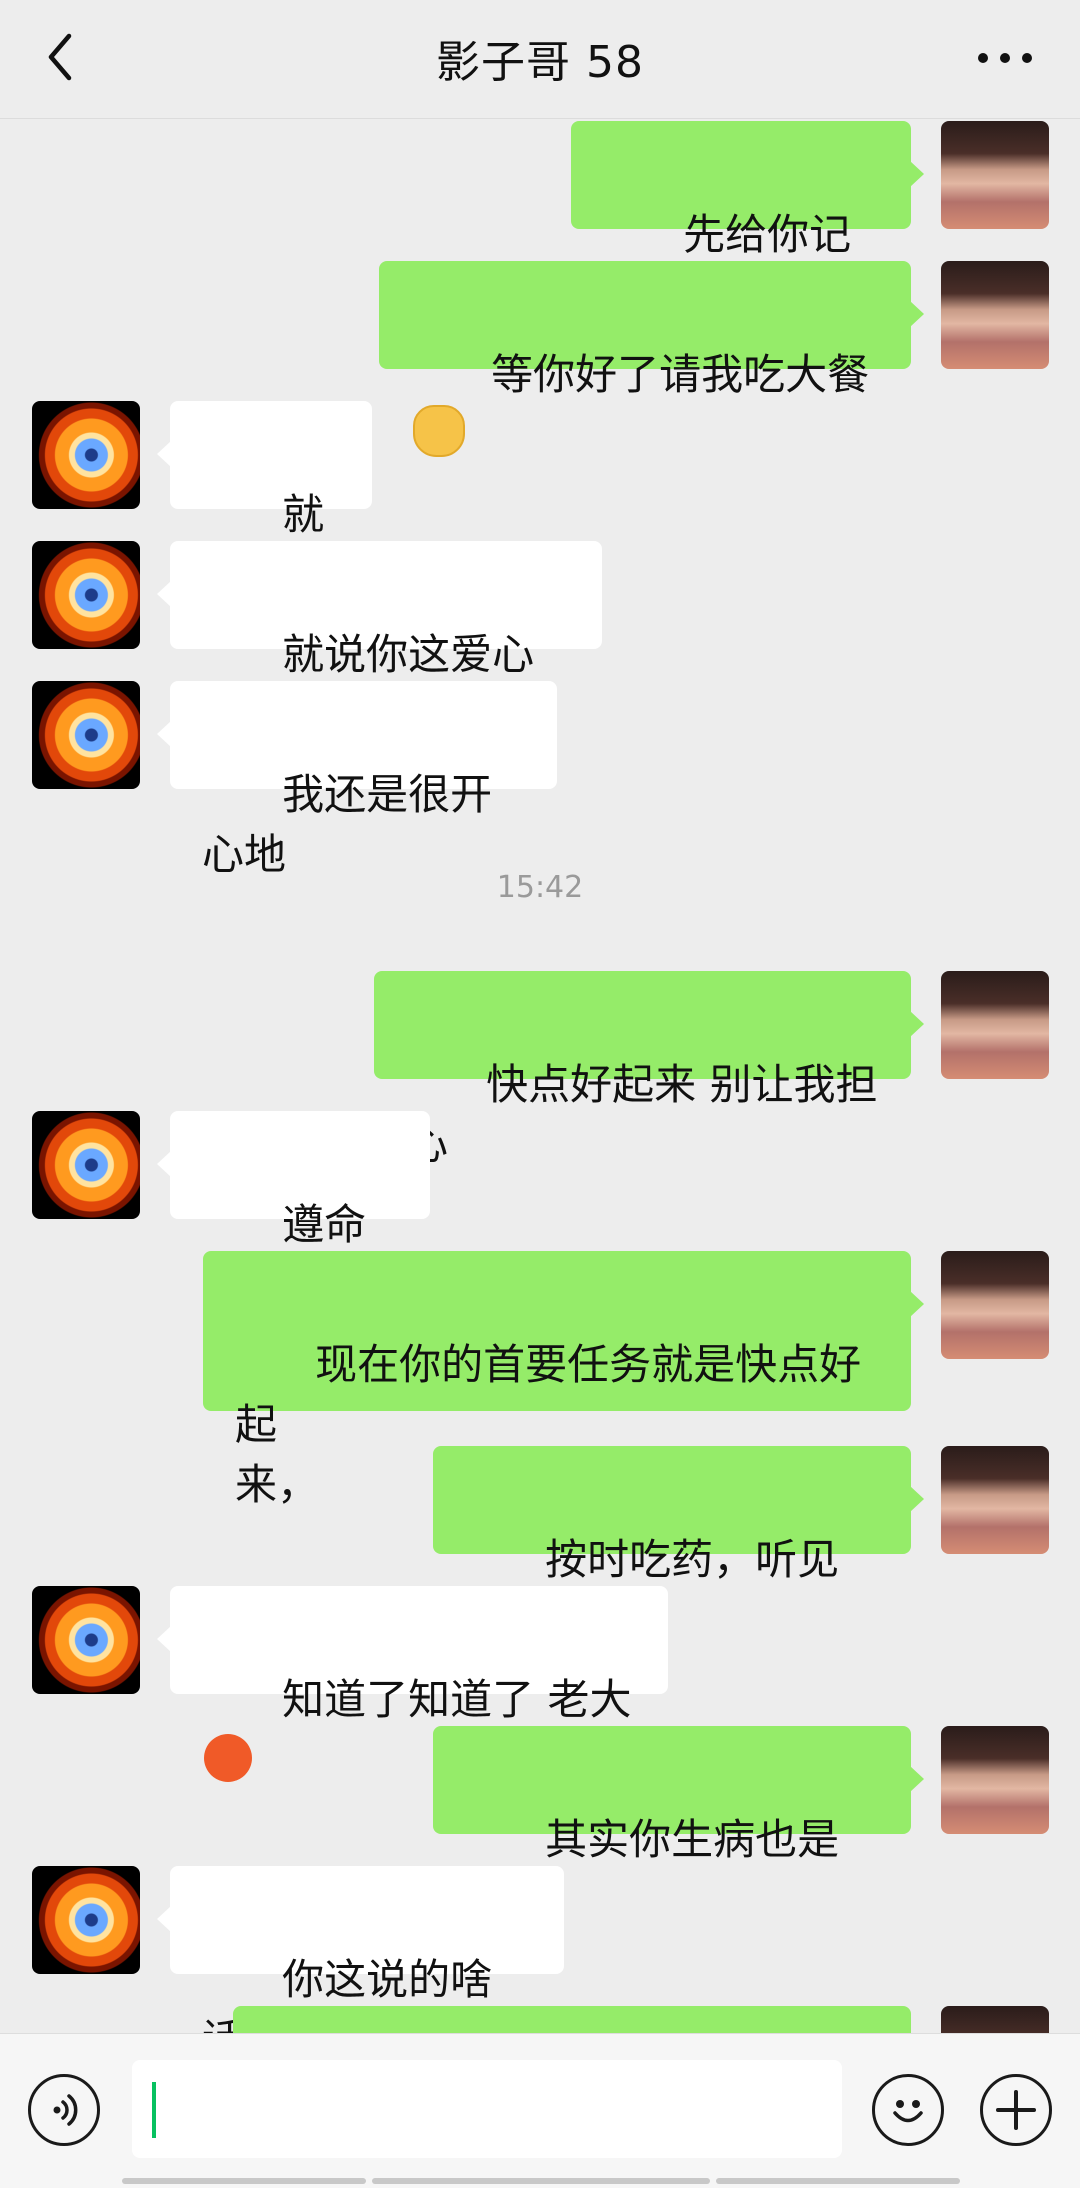 Image resolution: width=1080 pixels, height=2188 pixels. Describe the element at coordinates (642, 1114) in the screenshot. I see `message-text: 快点好起来 别让我担心` at that location.